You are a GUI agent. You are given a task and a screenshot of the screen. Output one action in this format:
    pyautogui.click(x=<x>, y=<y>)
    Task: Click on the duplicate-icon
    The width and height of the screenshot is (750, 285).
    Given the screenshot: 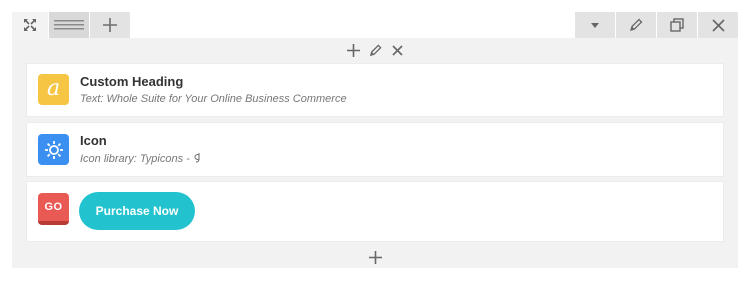 What is the action you would take?
    pyautogui.click(x=677, y=25)
    